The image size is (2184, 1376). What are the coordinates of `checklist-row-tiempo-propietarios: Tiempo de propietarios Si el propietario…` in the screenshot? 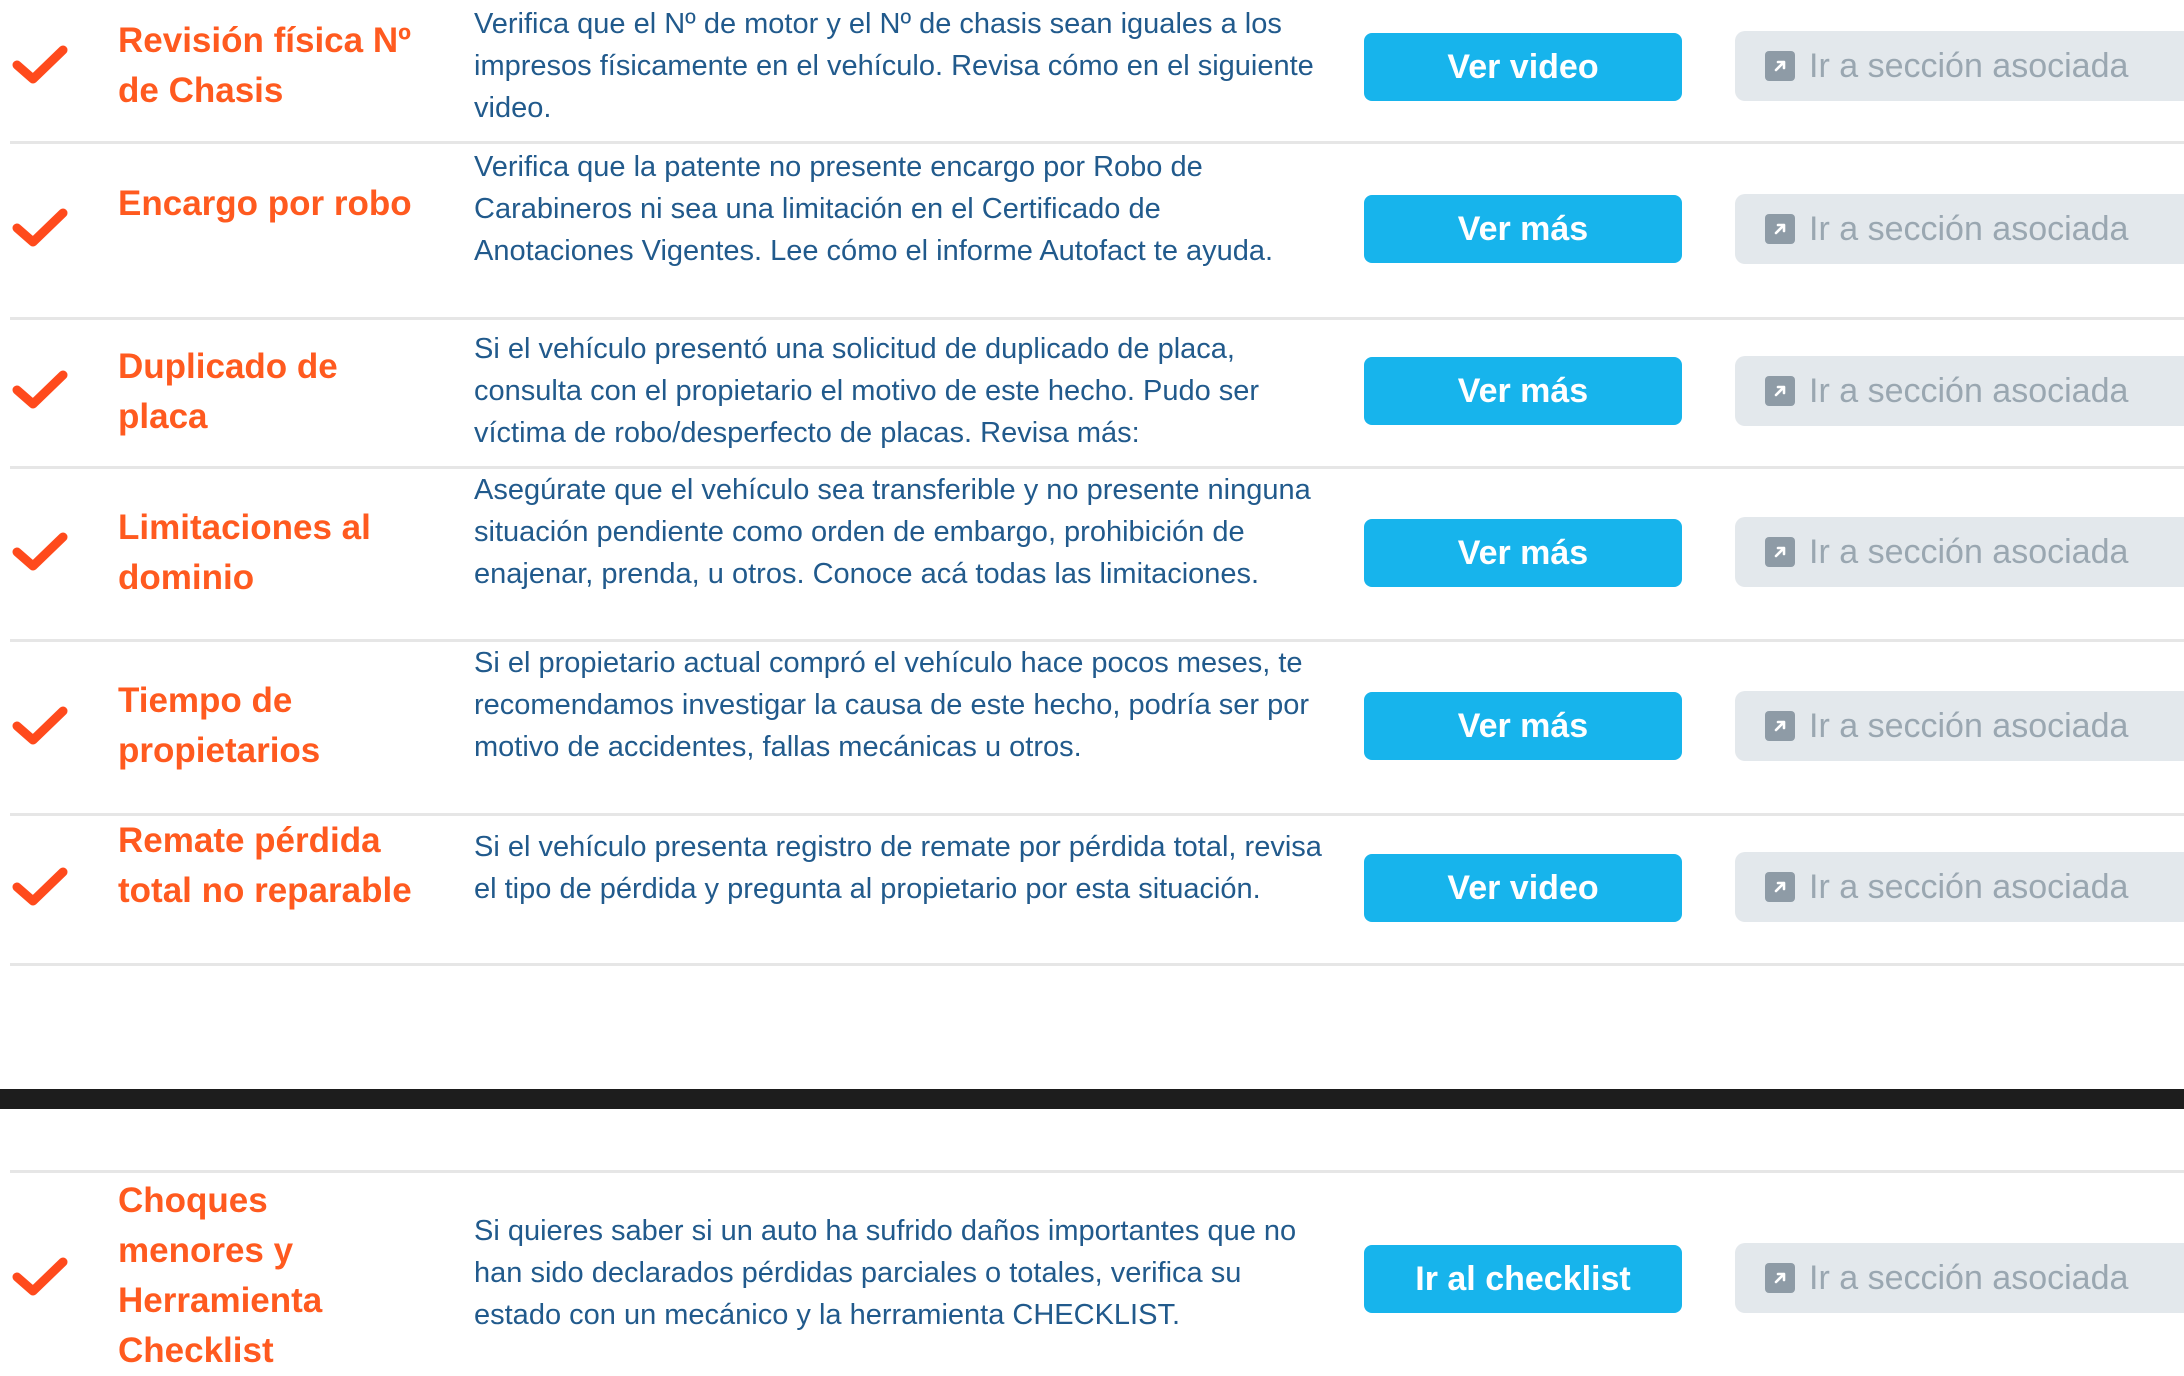 It's located at (1092, 727).